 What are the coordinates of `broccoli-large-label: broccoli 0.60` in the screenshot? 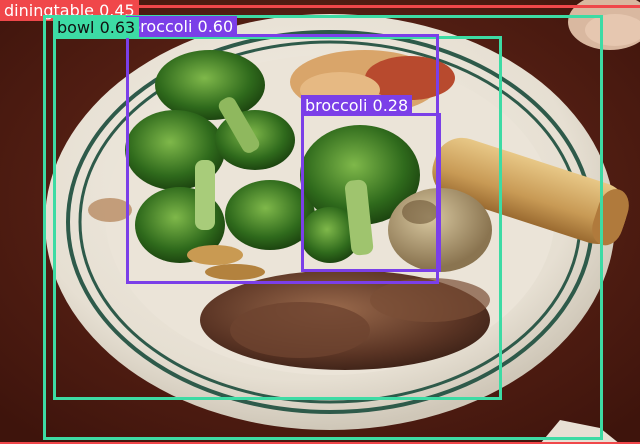 It's located at (182, 26).